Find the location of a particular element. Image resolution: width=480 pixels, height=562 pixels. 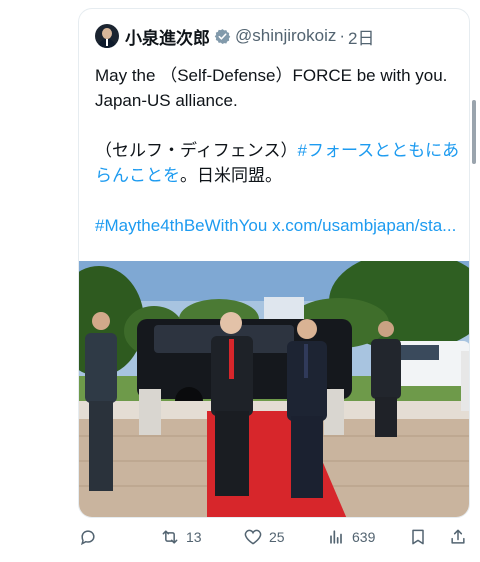

heart-icon is located at coordinates (253, 537).